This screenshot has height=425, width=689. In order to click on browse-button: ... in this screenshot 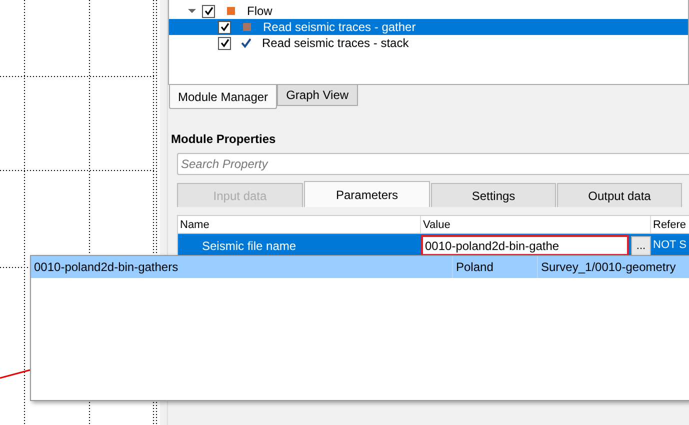, I will do `click(641, 246)`.